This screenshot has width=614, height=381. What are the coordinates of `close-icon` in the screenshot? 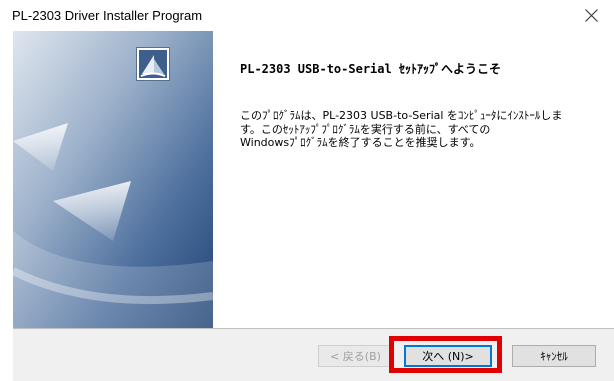 It's located at (591, 15).